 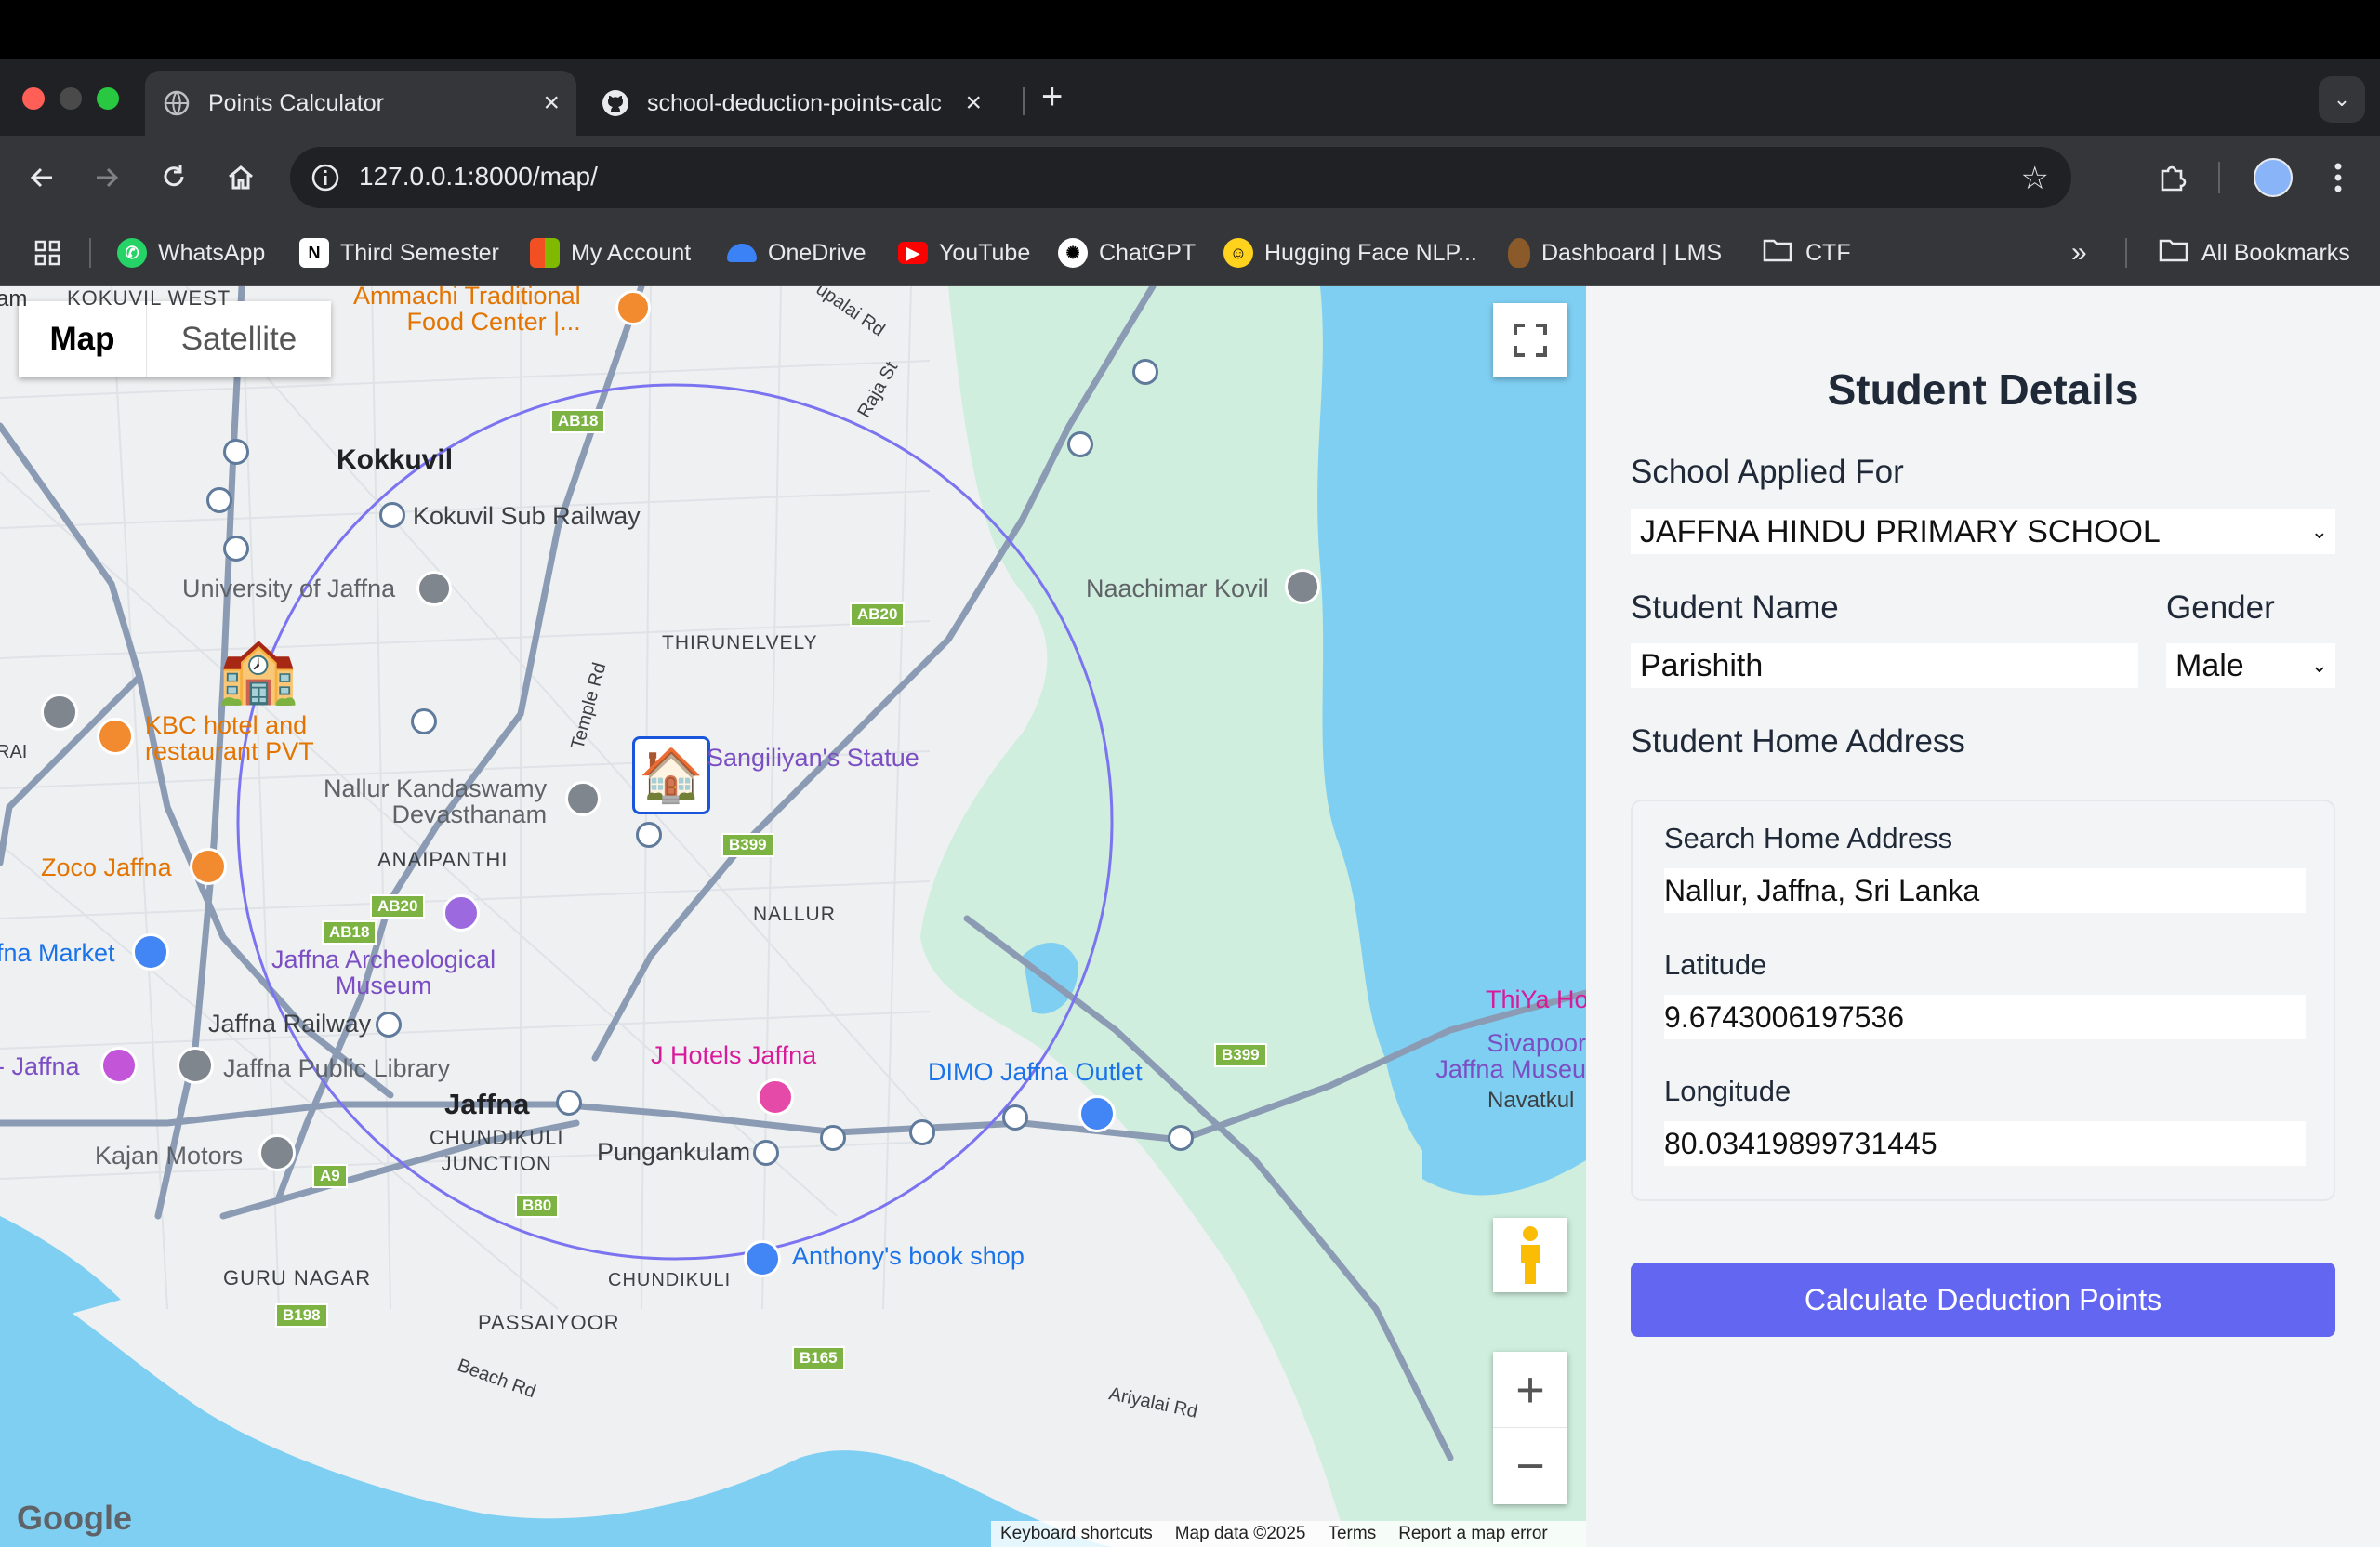 I want to click on cloud-icon, so click(x=742, y=253).